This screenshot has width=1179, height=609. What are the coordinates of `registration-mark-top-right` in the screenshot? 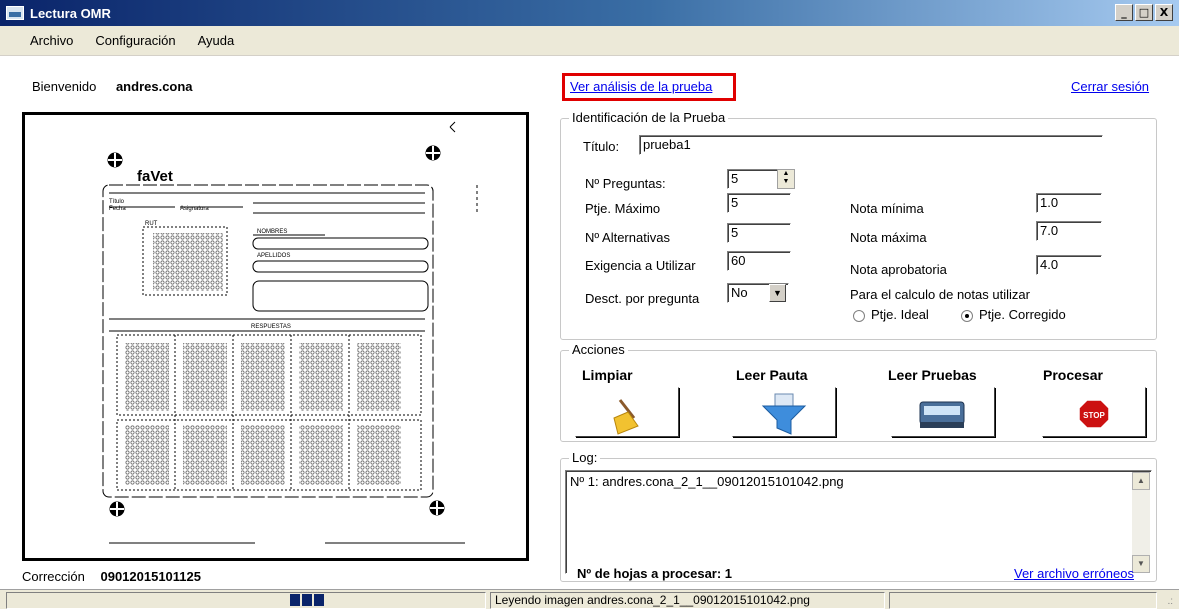 It's located at (433, 153).